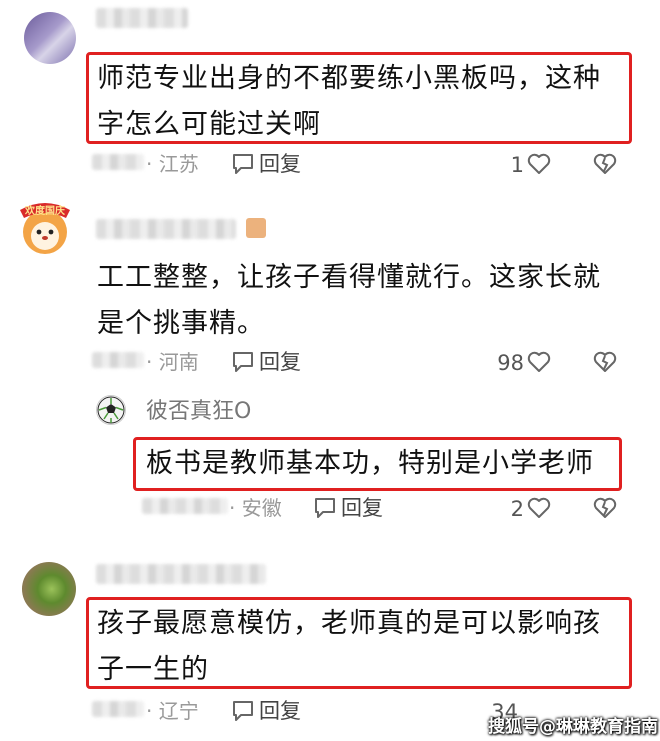  What do you see at coordinates (573, 727) in the screenshot?
I see `watermark-label: 搜狐号@琳琳教育指南` at bounding box center [573, 727].